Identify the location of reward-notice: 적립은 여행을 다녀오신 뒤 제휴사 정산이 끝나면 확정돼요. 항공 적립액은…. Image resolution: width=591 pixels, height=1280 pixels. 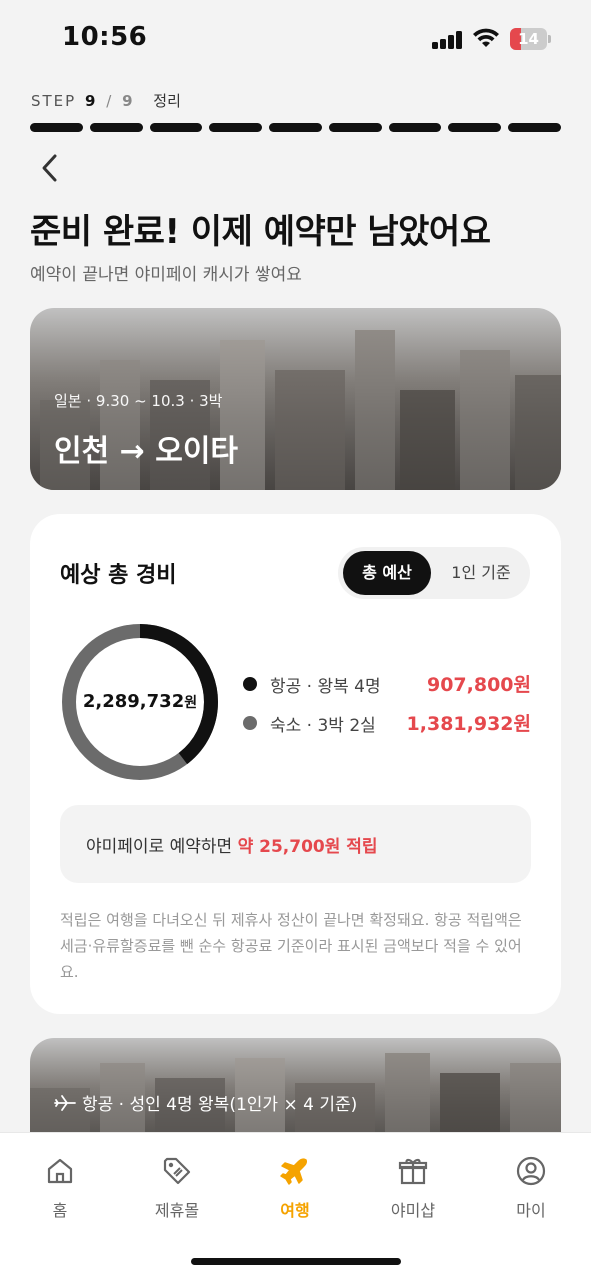
(291, 946).